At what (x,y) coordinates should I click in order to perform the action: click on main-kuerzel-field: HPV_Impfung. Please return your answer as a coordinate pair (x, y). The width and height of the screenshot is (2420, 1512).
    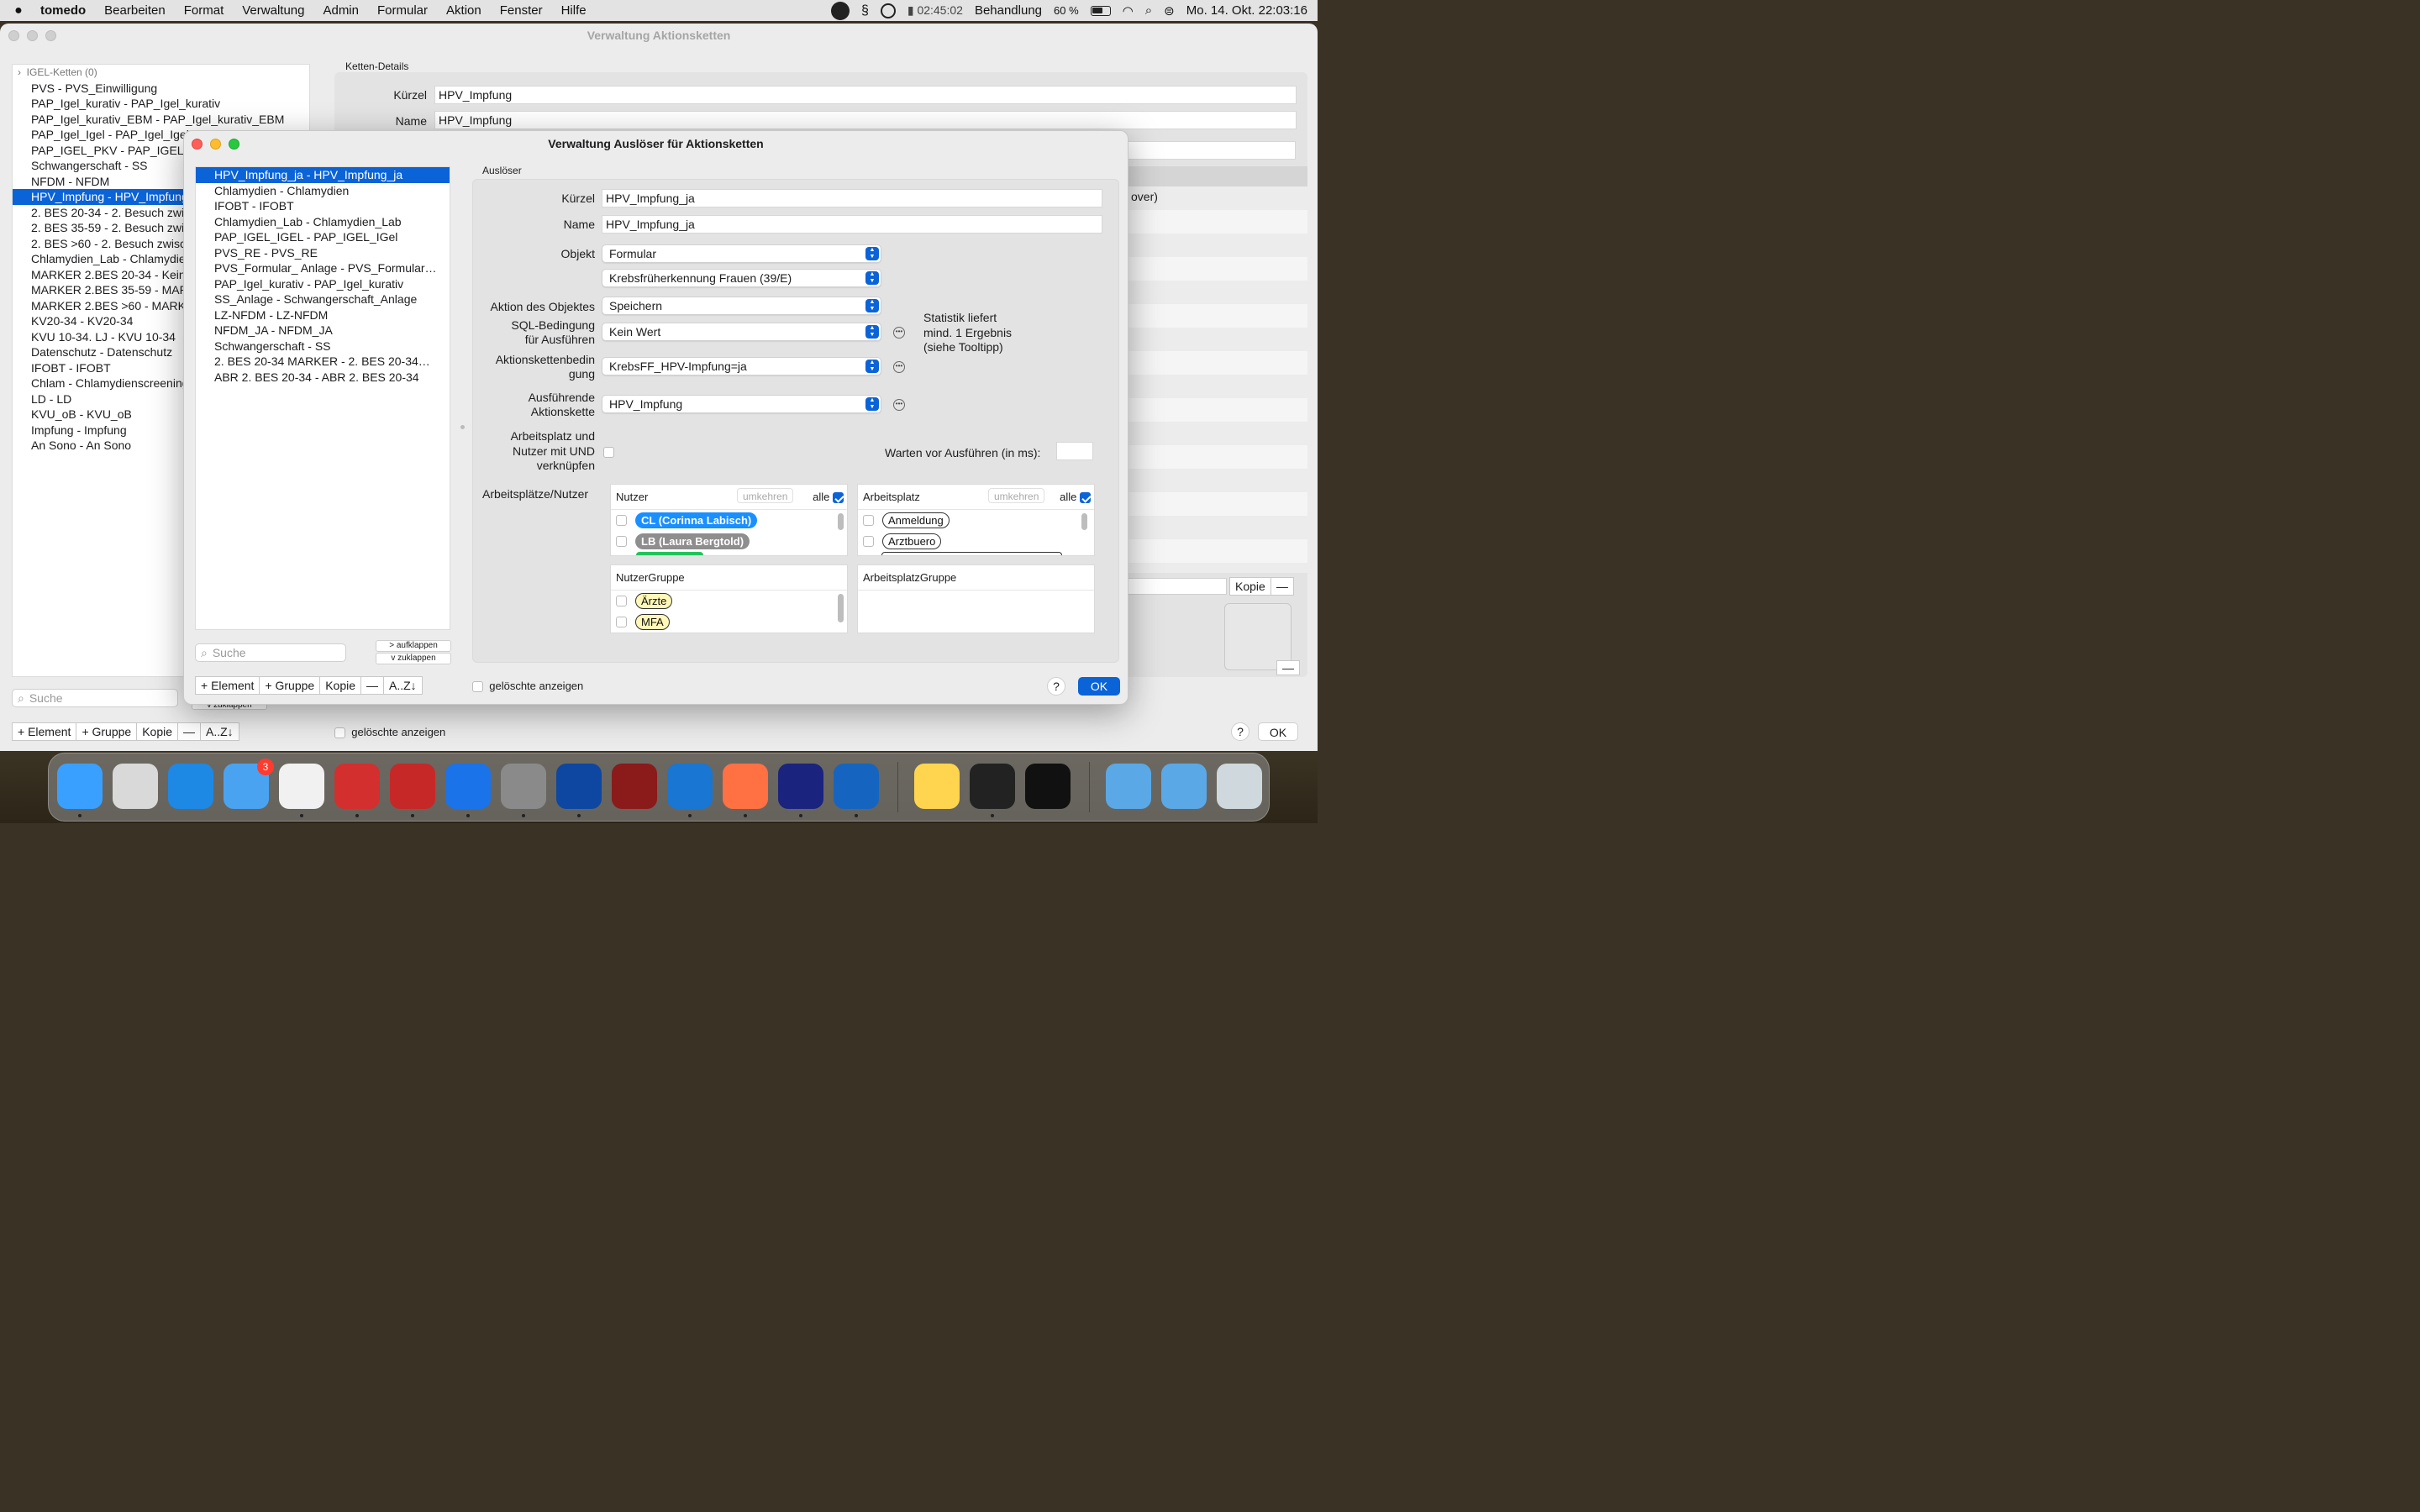
    Looking at the image, I should click on (866, 95).